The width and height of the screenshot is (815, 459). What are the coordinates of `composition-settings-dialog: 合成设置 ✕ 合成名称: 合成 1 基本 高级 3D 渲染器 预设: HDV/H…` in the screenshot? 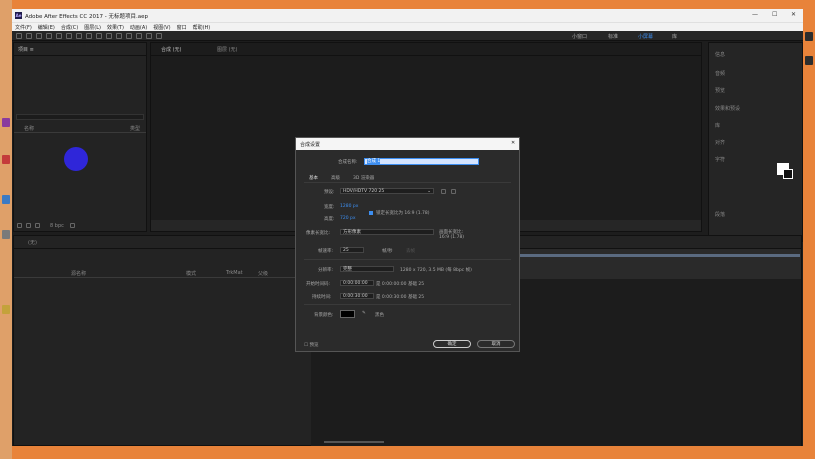 It's located at (407, 244).